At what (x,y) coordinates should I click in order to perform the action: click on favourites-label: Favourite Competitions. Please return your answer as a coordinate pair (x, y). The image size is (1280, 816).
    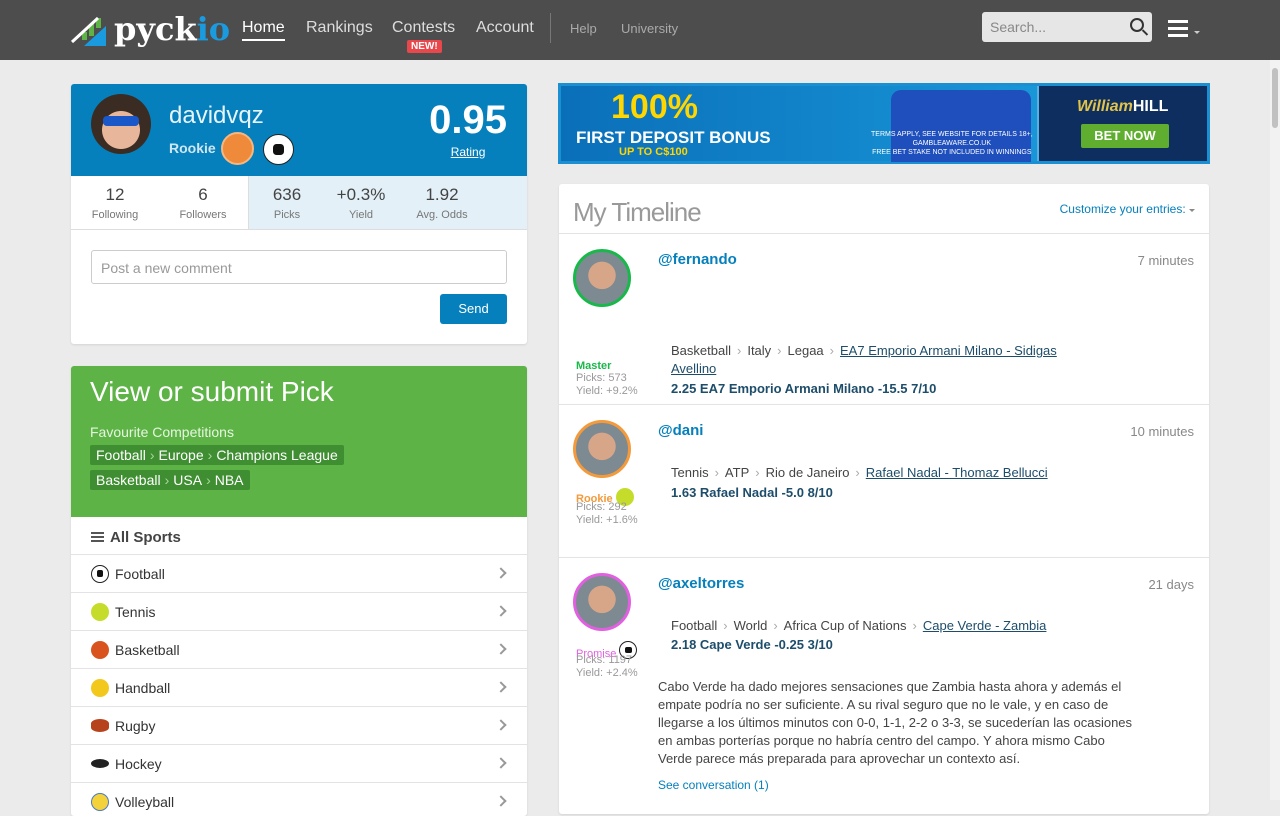
    Looking at the image, I should click on (162, 432).